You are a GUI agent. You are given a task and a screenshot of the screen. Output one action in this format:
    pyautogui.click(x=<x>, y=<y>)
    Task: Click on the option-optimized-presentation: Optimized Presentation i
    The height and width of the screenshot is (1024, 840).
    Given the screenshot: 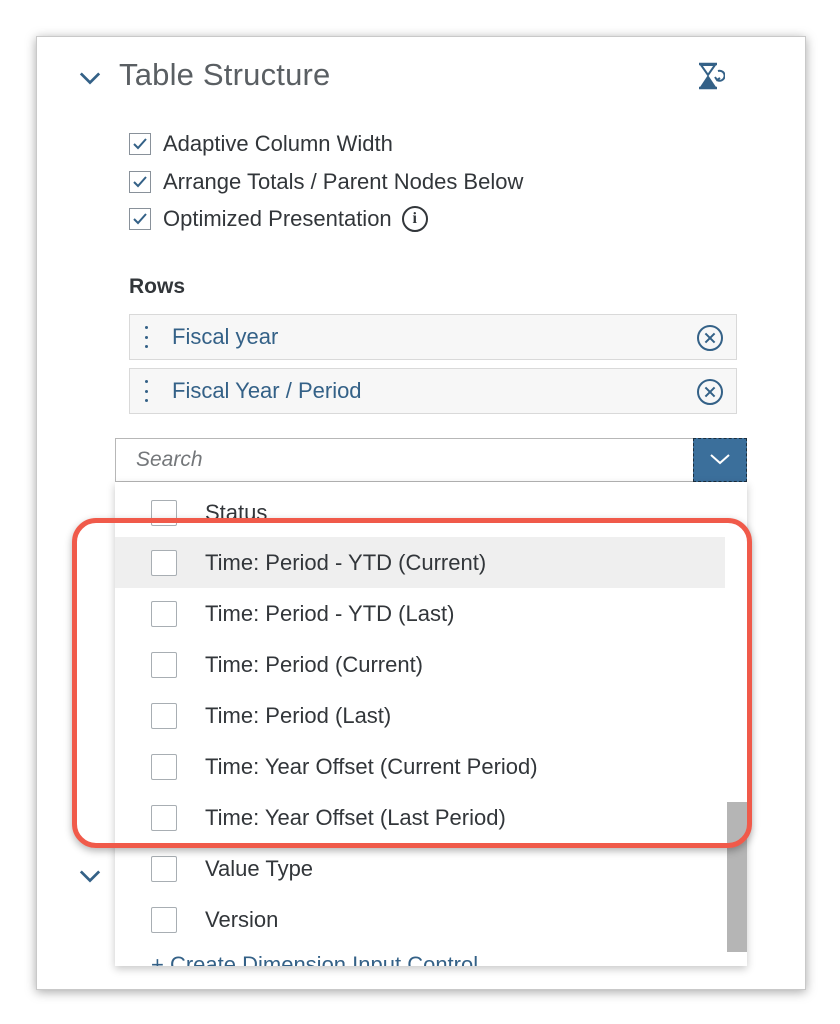 What is the action you would take?
    pyautogui.click(x=278, y=219)
    